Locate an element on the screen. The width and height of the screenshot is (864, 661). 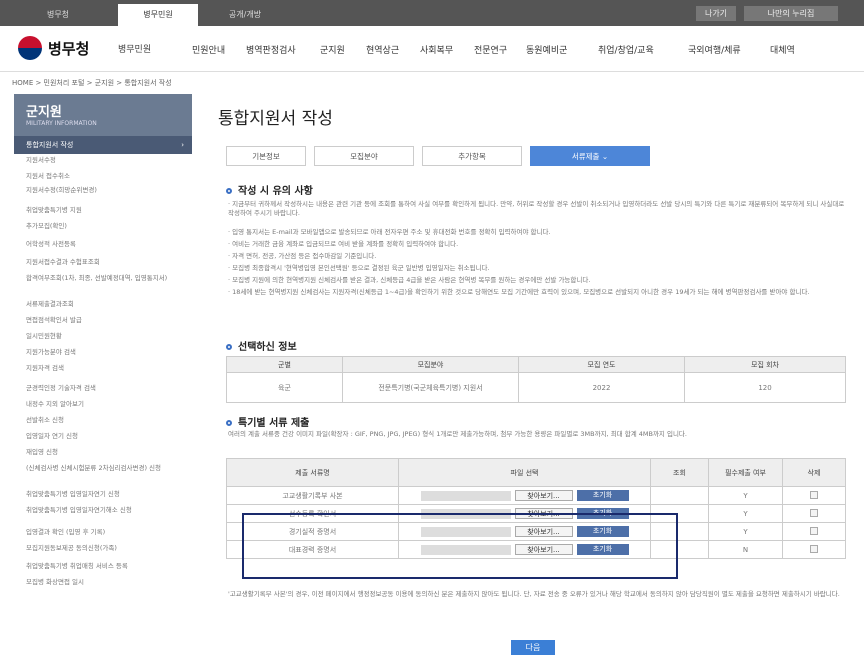
chevron-right-icon: › is located at coordinates (182, 145).